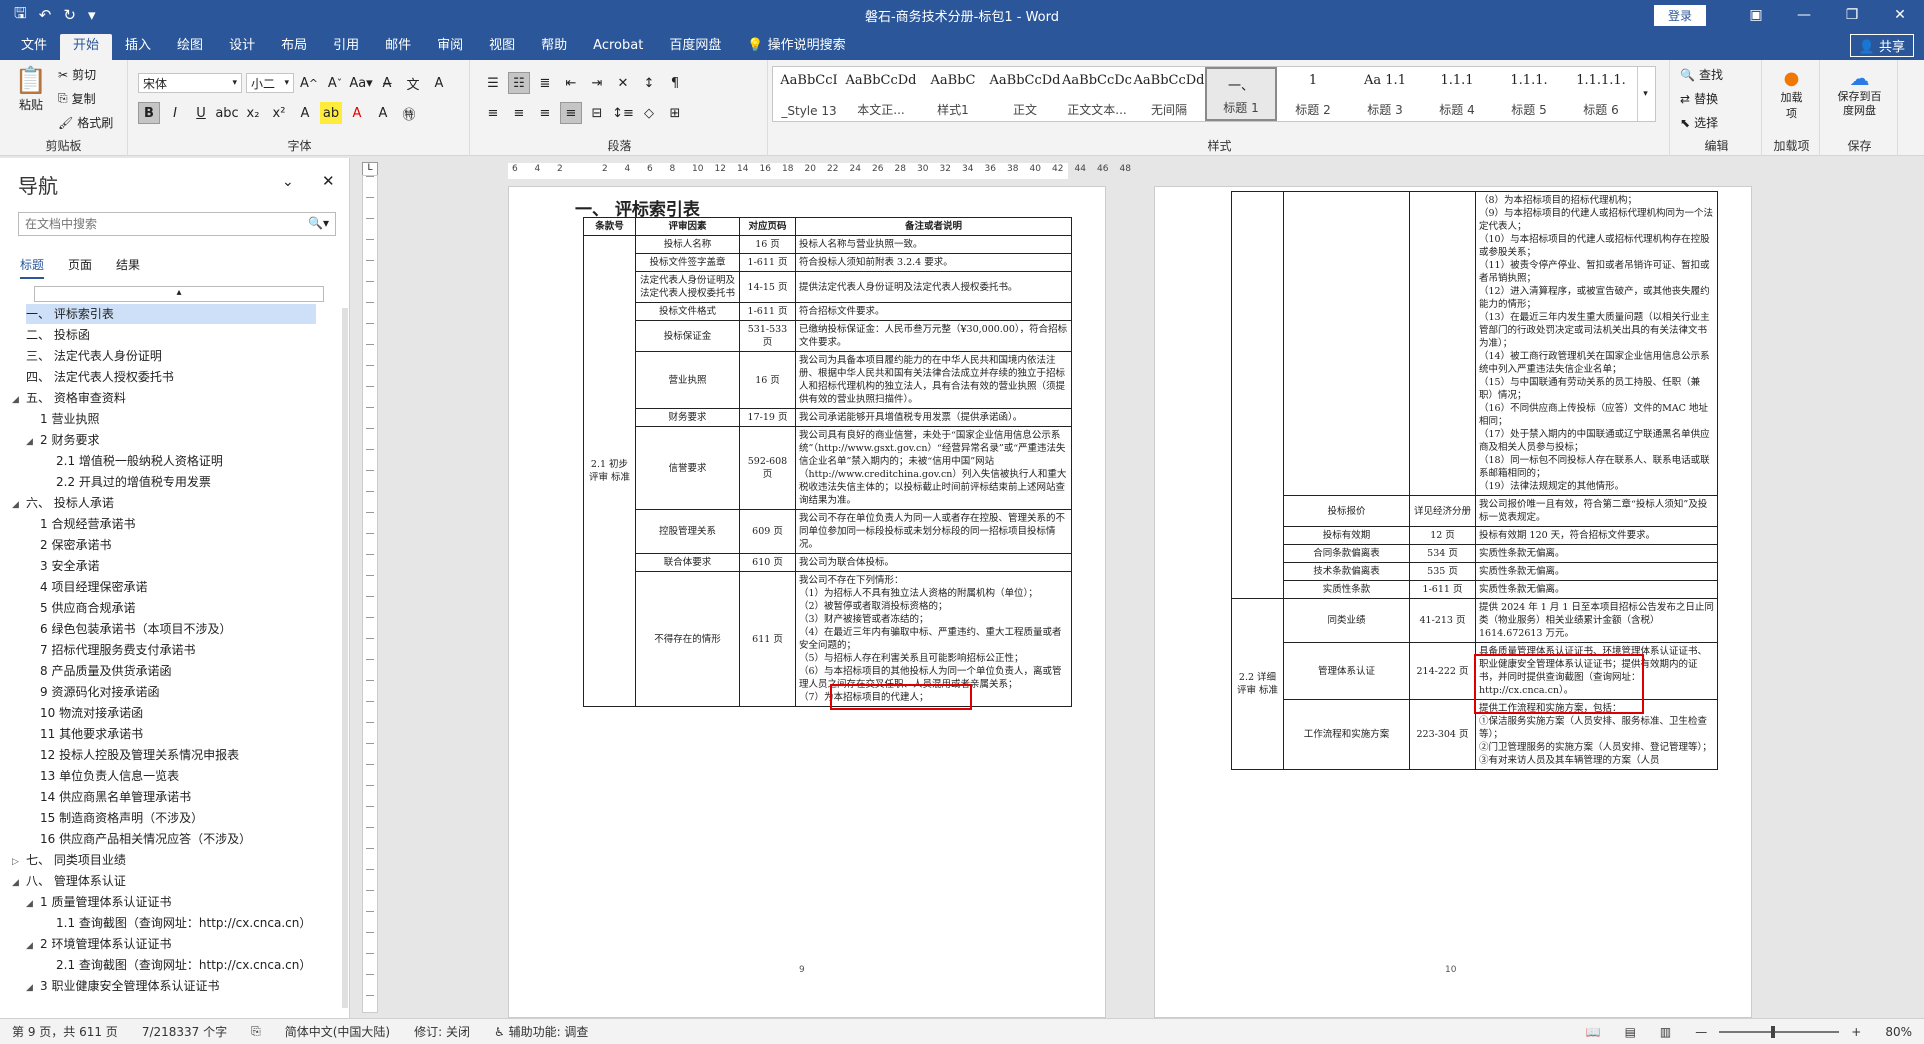  I want to click on nav-heading-item: 5 供应商合规承诺, so click(87, 608).